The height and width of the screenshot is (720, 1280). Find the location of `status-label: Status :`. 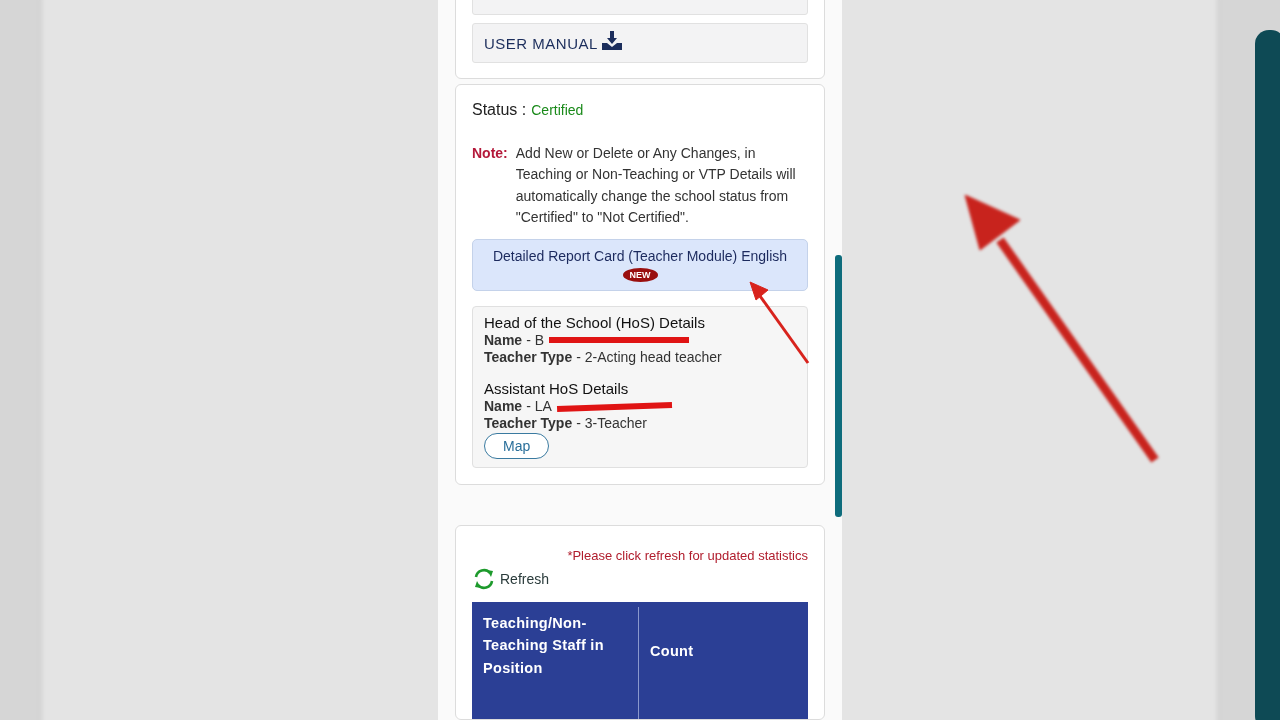

status-label: Status : is located at coordinates (499, 109).